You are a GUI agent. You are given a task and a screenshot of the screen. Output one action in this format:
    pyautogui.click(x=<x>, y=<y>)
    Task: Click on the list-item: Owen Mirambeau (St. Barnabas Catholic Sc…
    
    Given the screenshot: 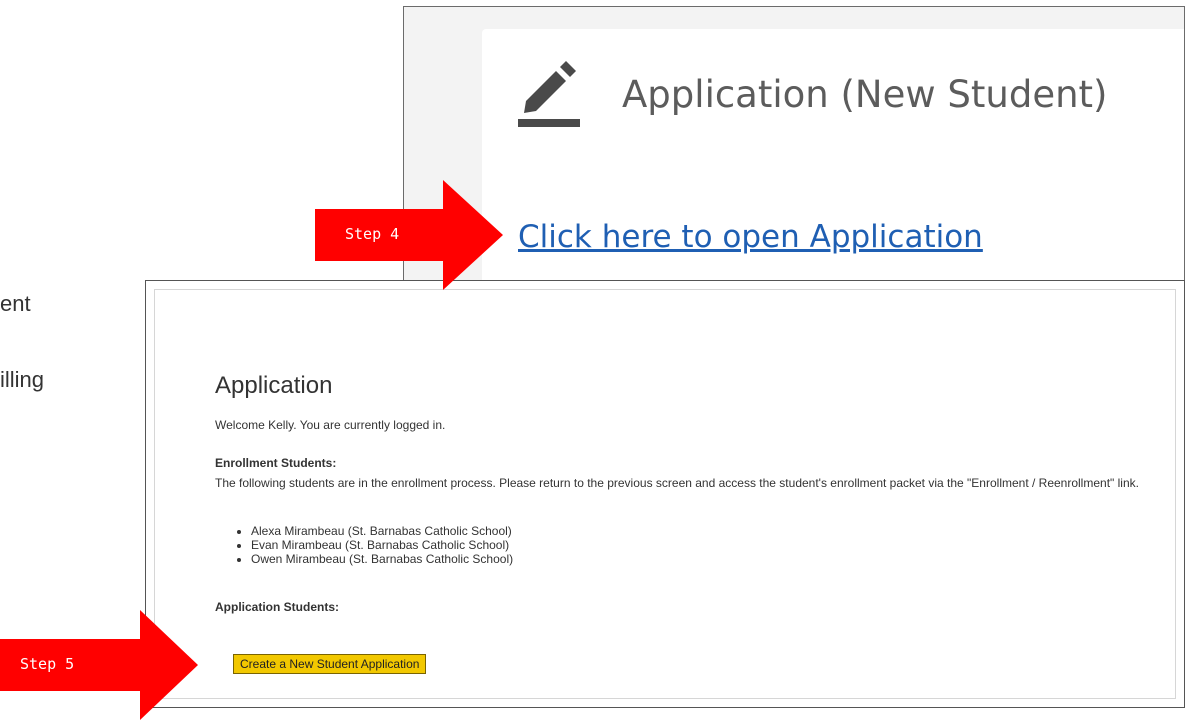 What is the action you would take?
    pyautogui.click(x=382, y=559)
    